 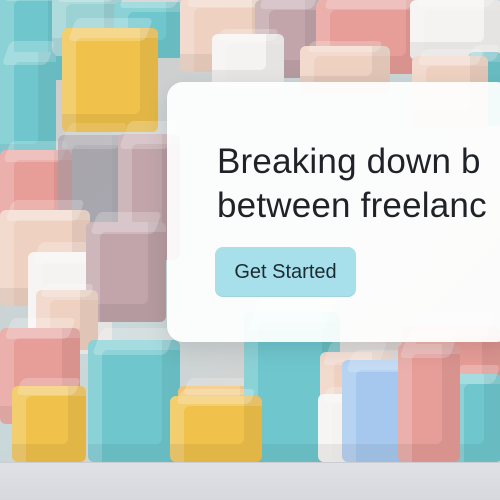 What do you see at coordinates (349, 161) in the screenshot?
I see `hero-headline-line-1: Breaking down b` at bounding box center [349, 161].